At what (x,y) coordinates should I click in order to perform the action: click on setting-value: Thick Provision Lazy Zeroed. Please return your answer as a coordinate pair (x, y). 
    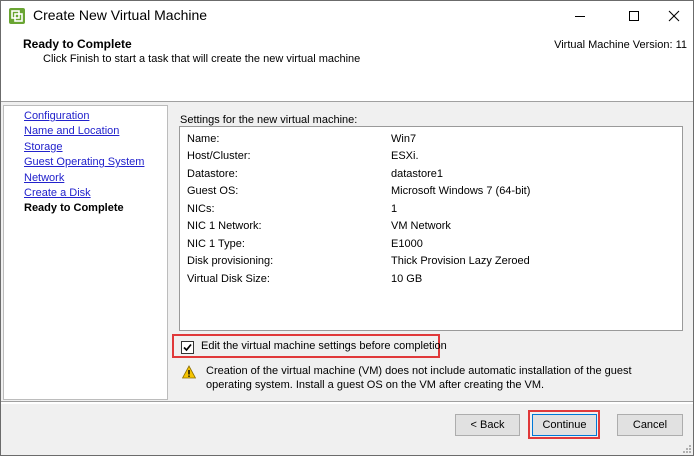
    Looking at the image, I should click on (460, 261).